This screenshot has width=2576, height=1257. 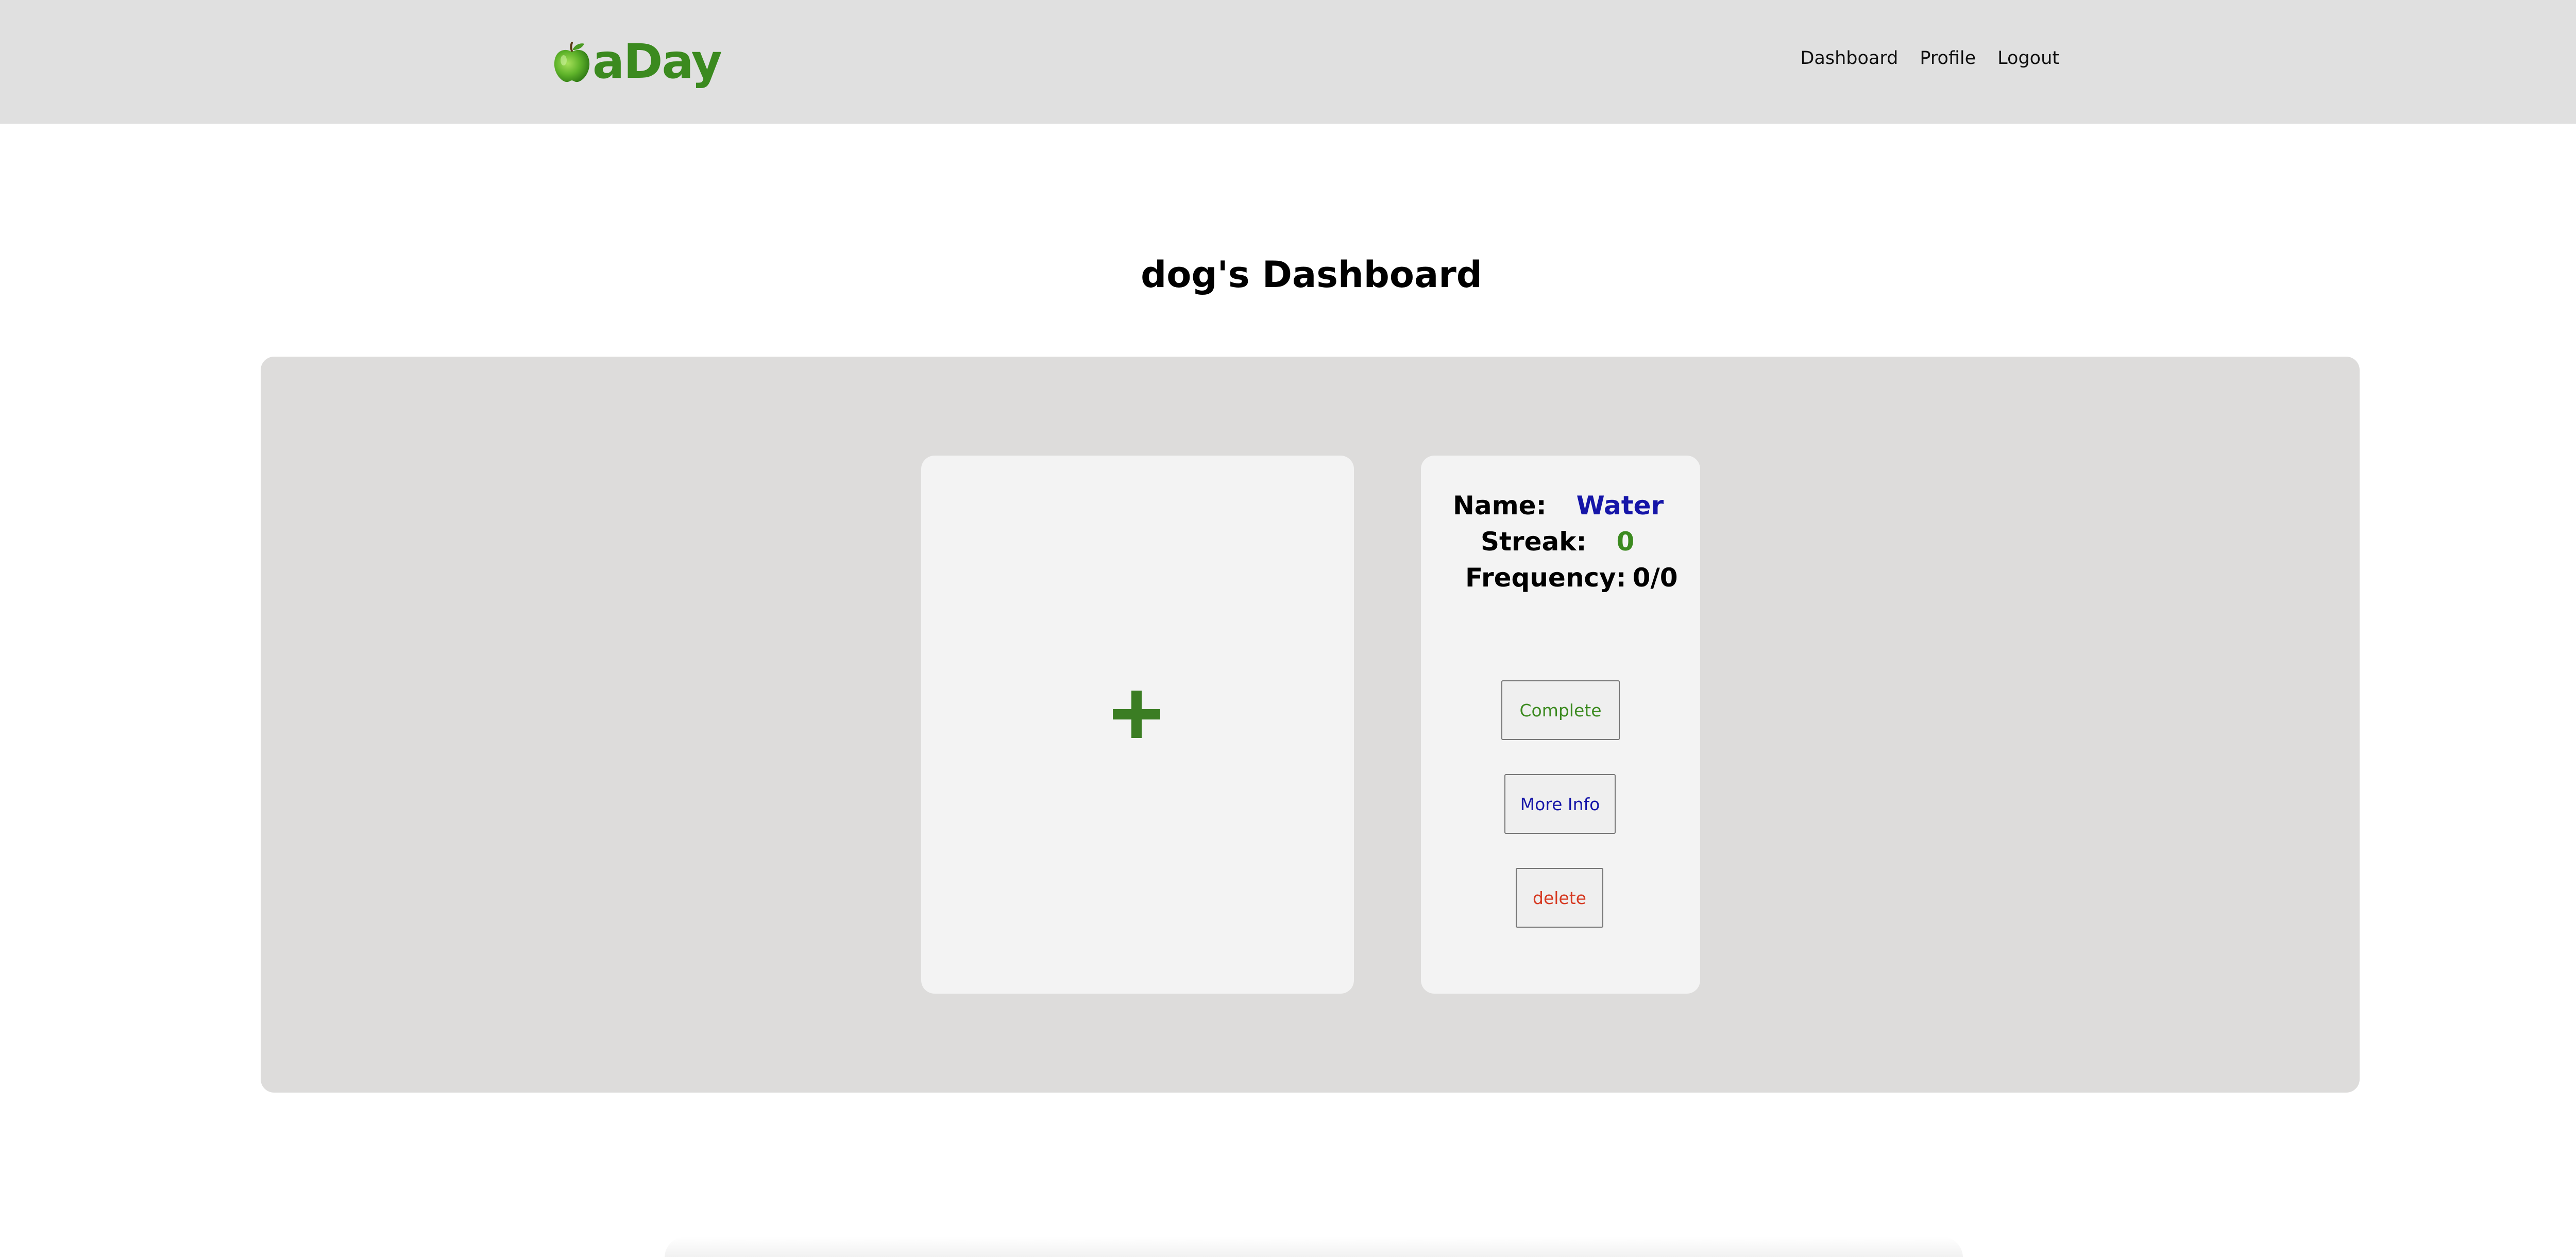 I want to click on nav-dashboard-link: Dashboard, so click(x=1849, y=58).